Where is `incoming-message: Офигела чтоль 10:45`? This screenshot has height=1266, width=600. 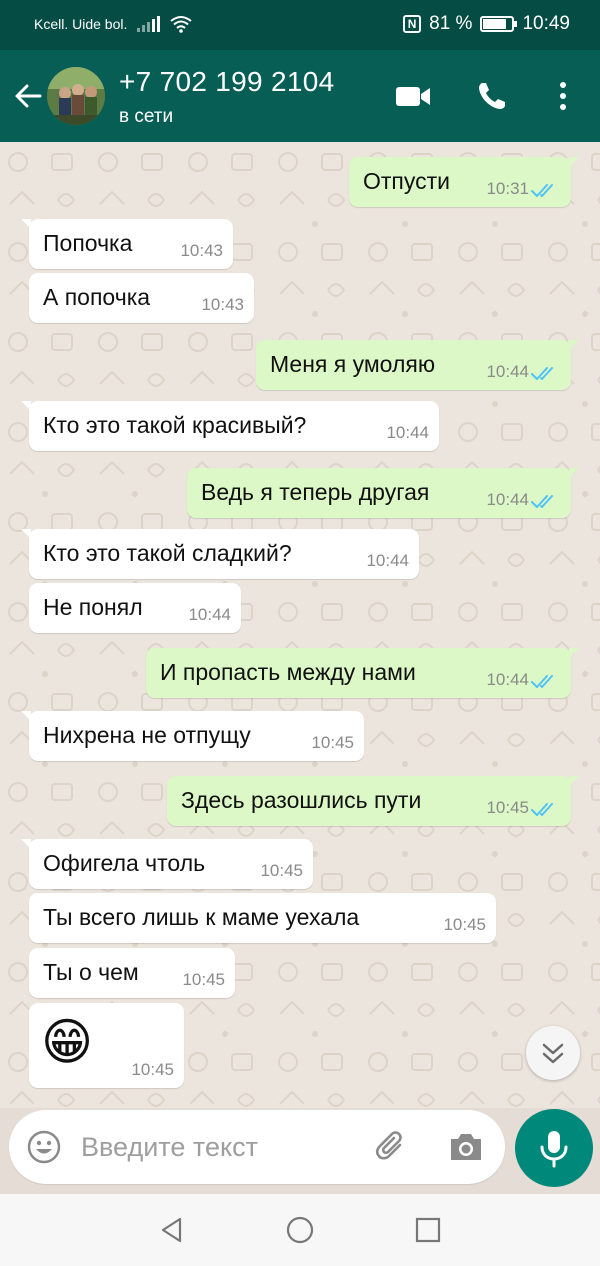
incoming-message: Офигела чтоль 10:45 is located at coordinates (167, 864).